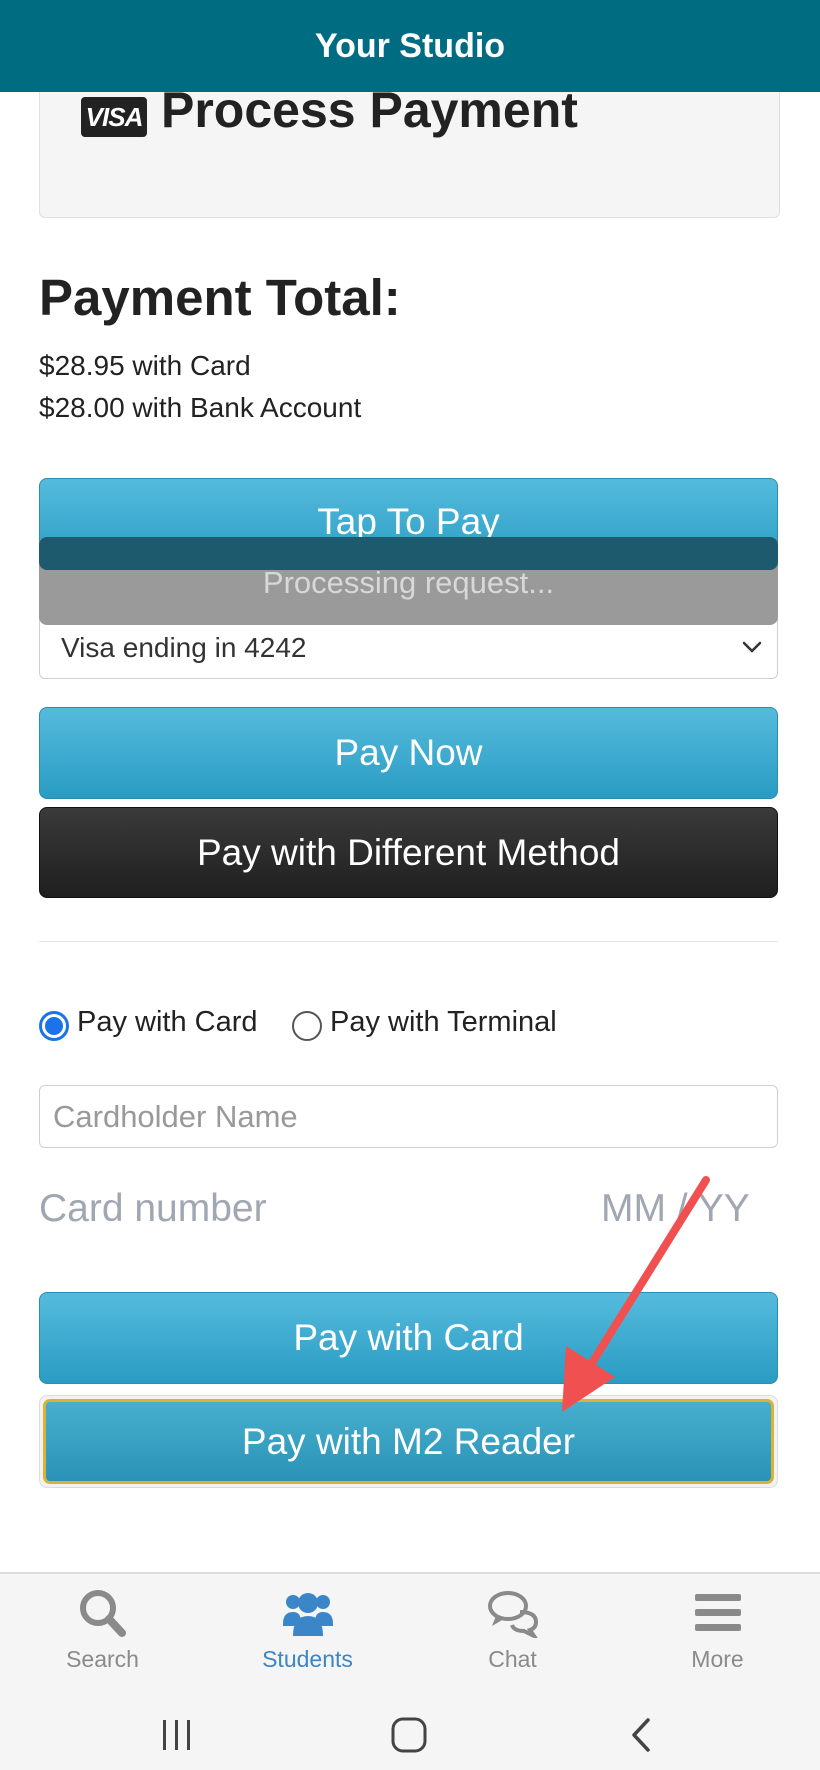 The height and width of the screenshot is (1770, 820). I want to click on radio-pay-with-card-label: Pay with Card, so click(167, 1021).